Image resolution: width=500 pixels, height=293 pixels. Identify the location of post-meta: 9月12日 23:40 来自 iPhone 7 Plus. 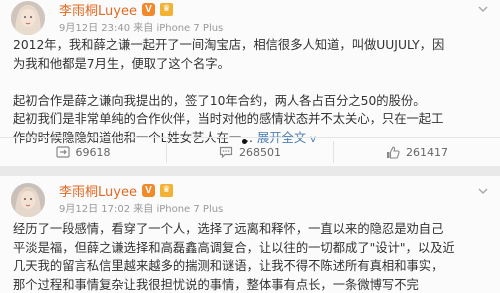
(141, 28).